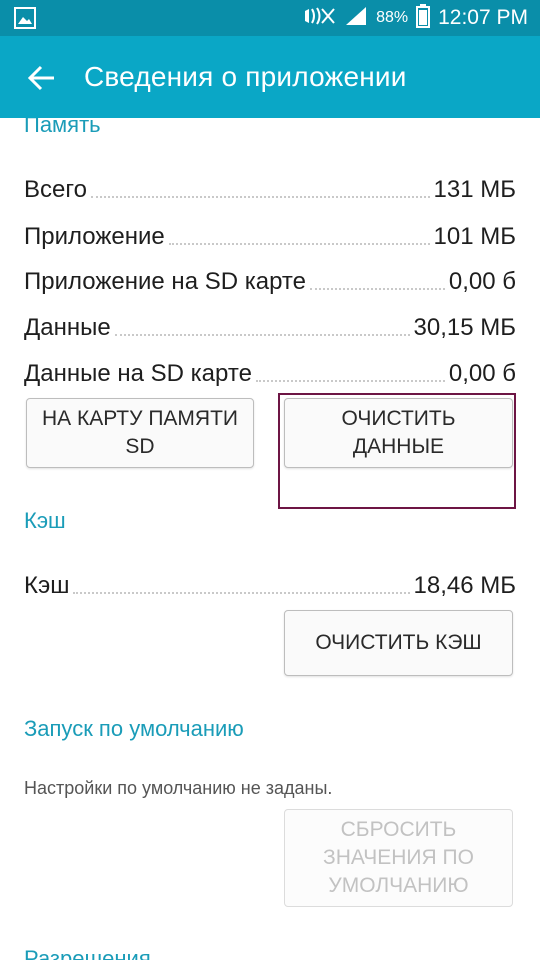 Image resolution: width=540 pixels, height=960 pixels. I want to click on launch-default-text: Настройки по умолчанию не заданы., so click(178, 788).